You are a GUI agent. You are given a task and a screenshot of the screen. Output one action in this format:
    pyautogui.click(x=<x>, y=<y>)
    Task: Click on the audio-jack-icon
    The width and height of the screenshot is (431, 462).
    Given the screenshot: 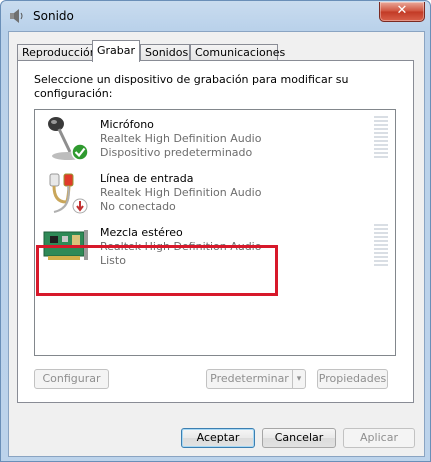 What is the action you would take?
    pyautogui.click(x=68, y=193)
    